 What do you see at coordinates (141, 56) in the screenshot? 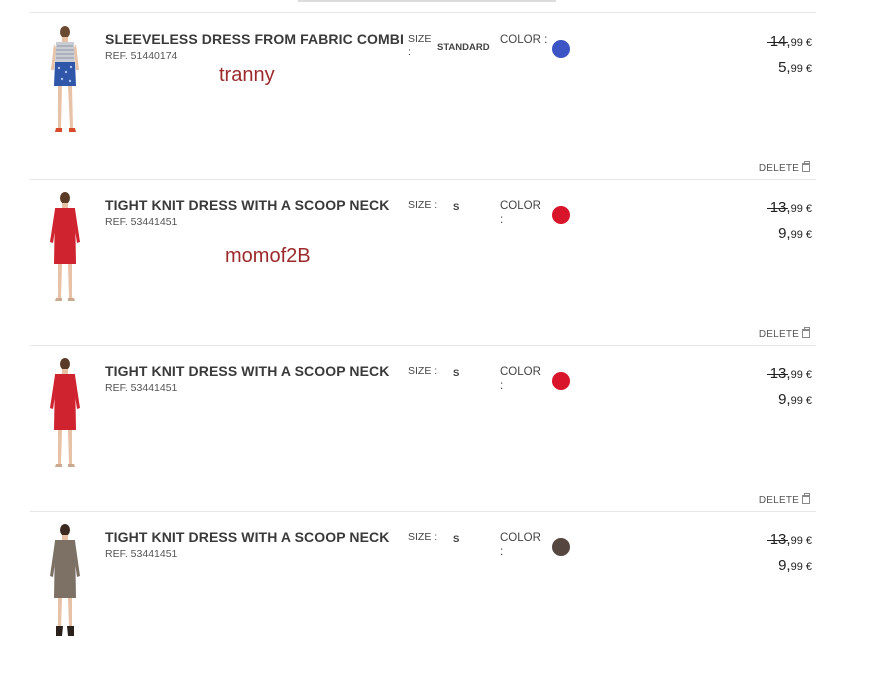
I see `product-ref: REF. 51440174` at bounding box center [141, 56].